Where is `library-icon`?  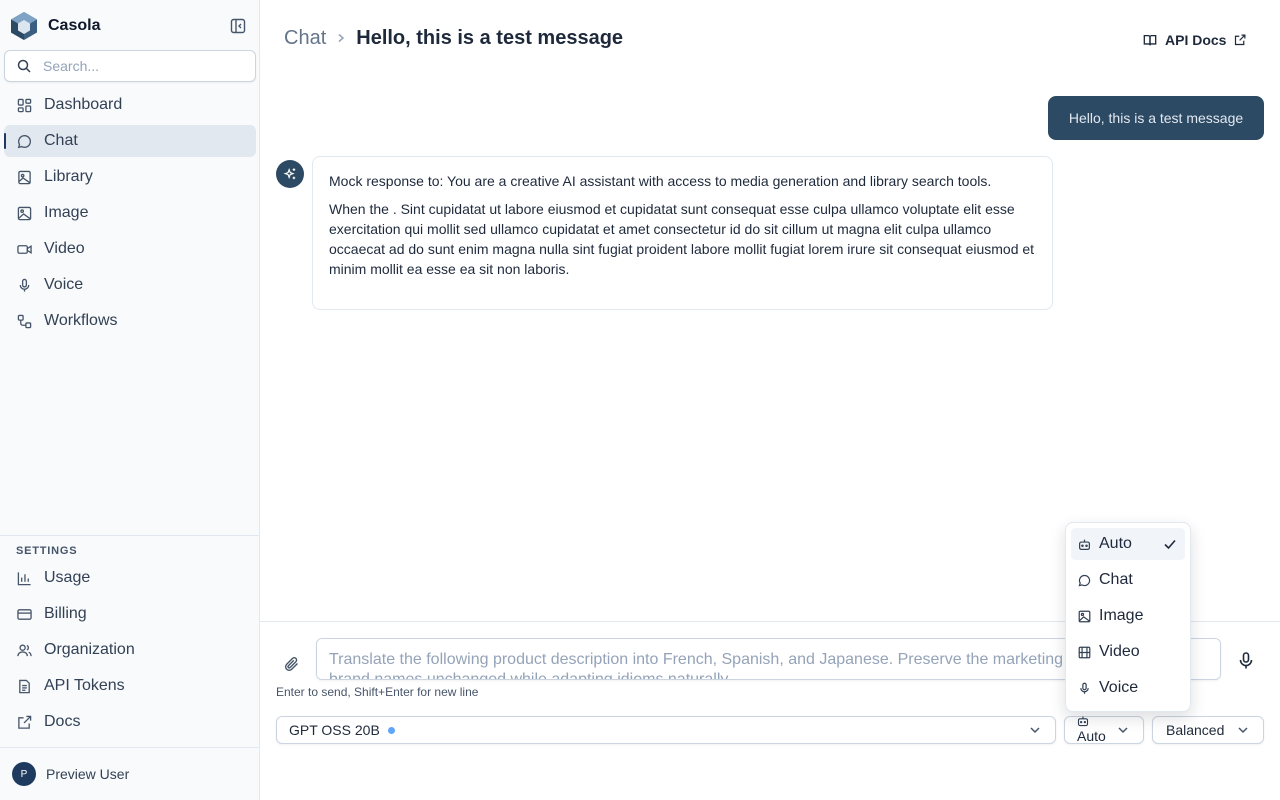
library-icon is located at coordinates (24, 177).